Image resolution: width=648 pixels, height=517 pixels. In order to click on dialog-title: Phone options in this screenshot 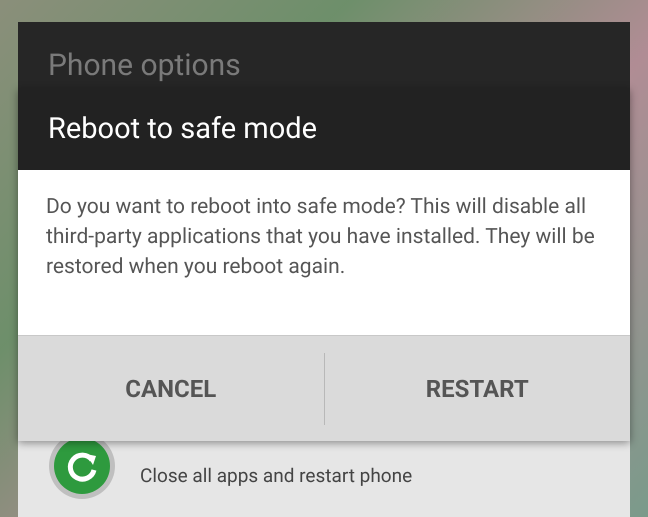, I will do `click(144, 65)`.